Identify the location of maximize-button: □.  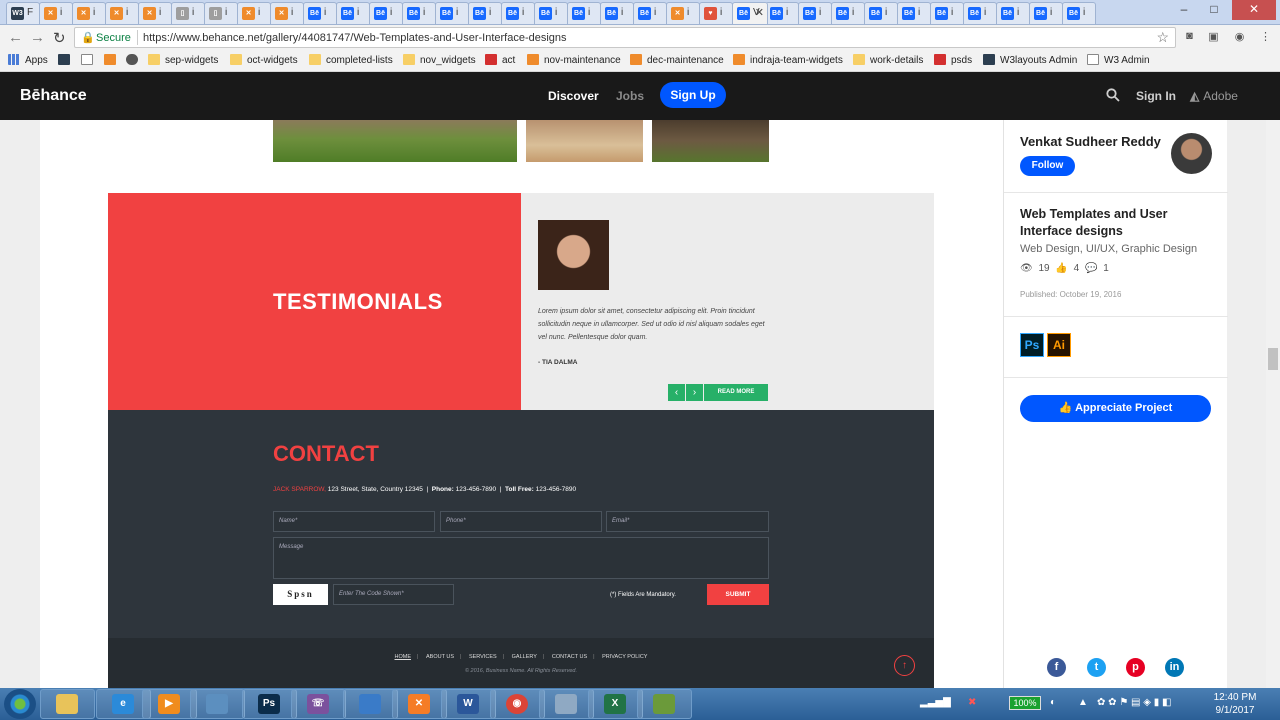
(1214, 10).